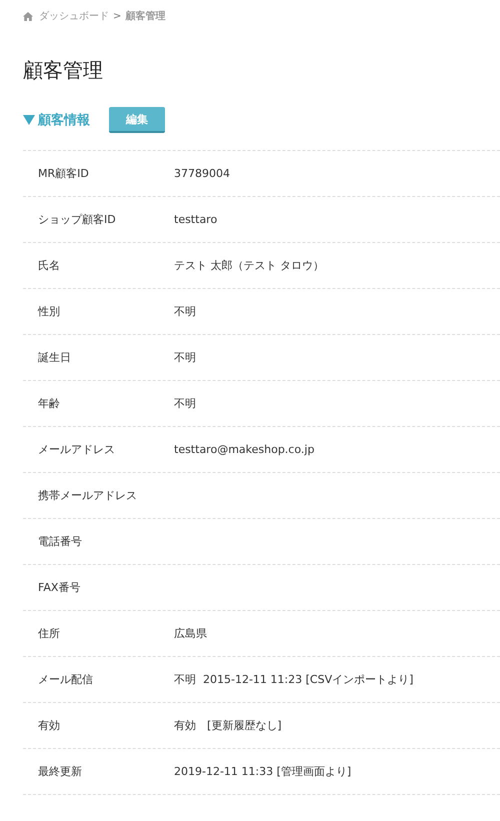 The width and height of the screenshot is (500, 821). I want to click on field-label: 電話番号, so click(60, 541).